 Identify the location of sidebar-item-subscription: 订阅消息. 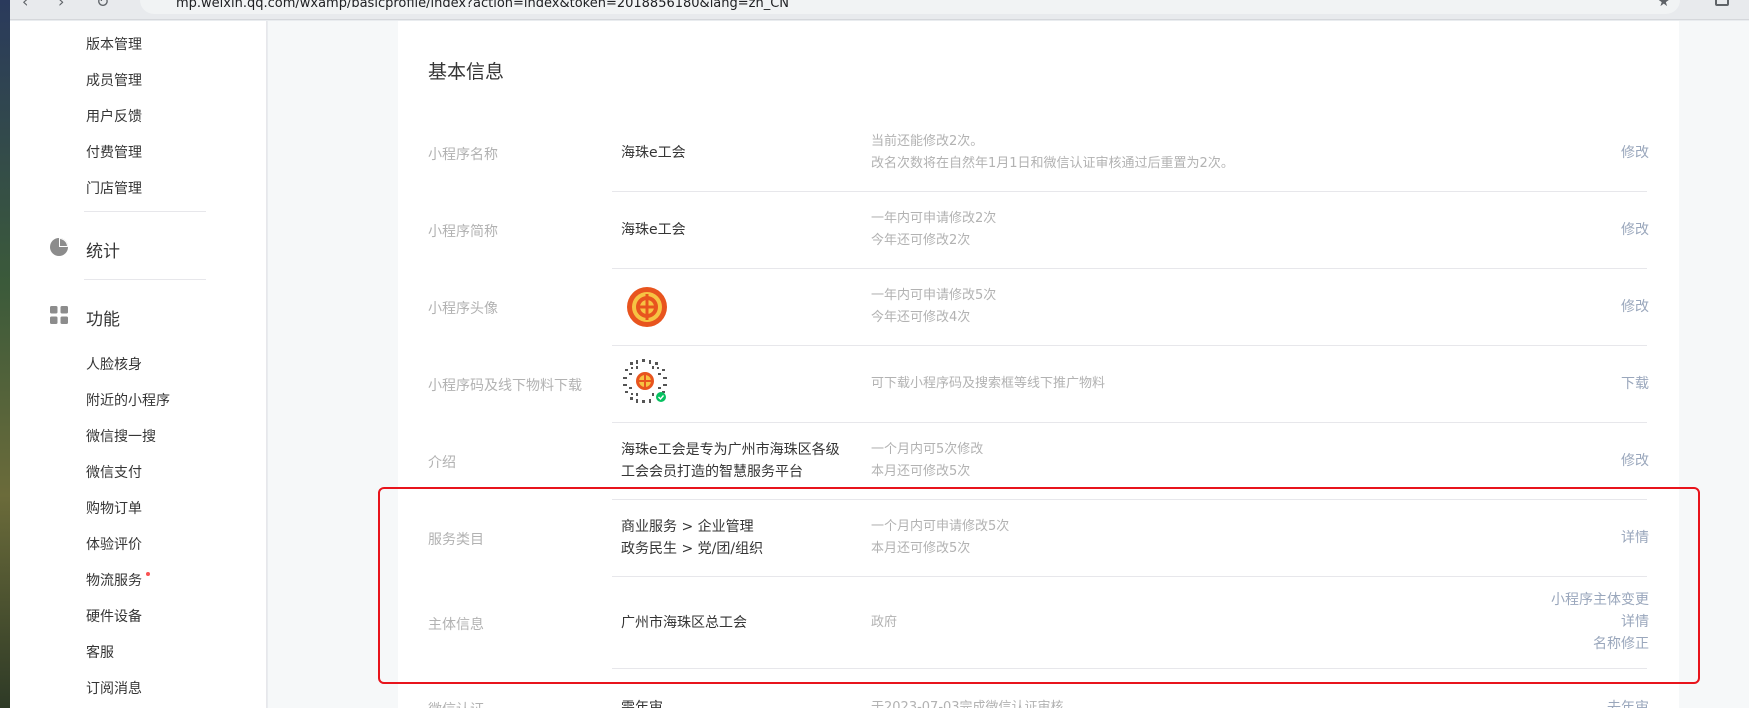
(114, 688).